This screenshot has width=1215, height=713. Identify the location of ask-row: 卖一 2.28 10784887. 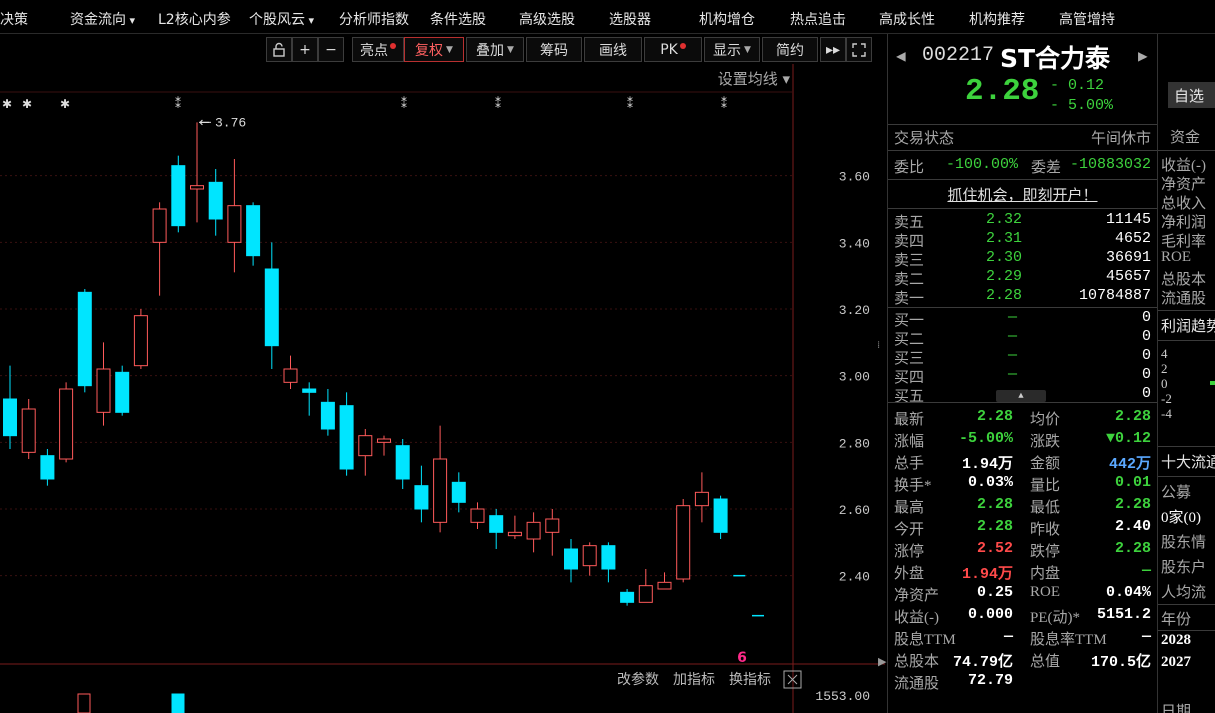
(1022, 297).